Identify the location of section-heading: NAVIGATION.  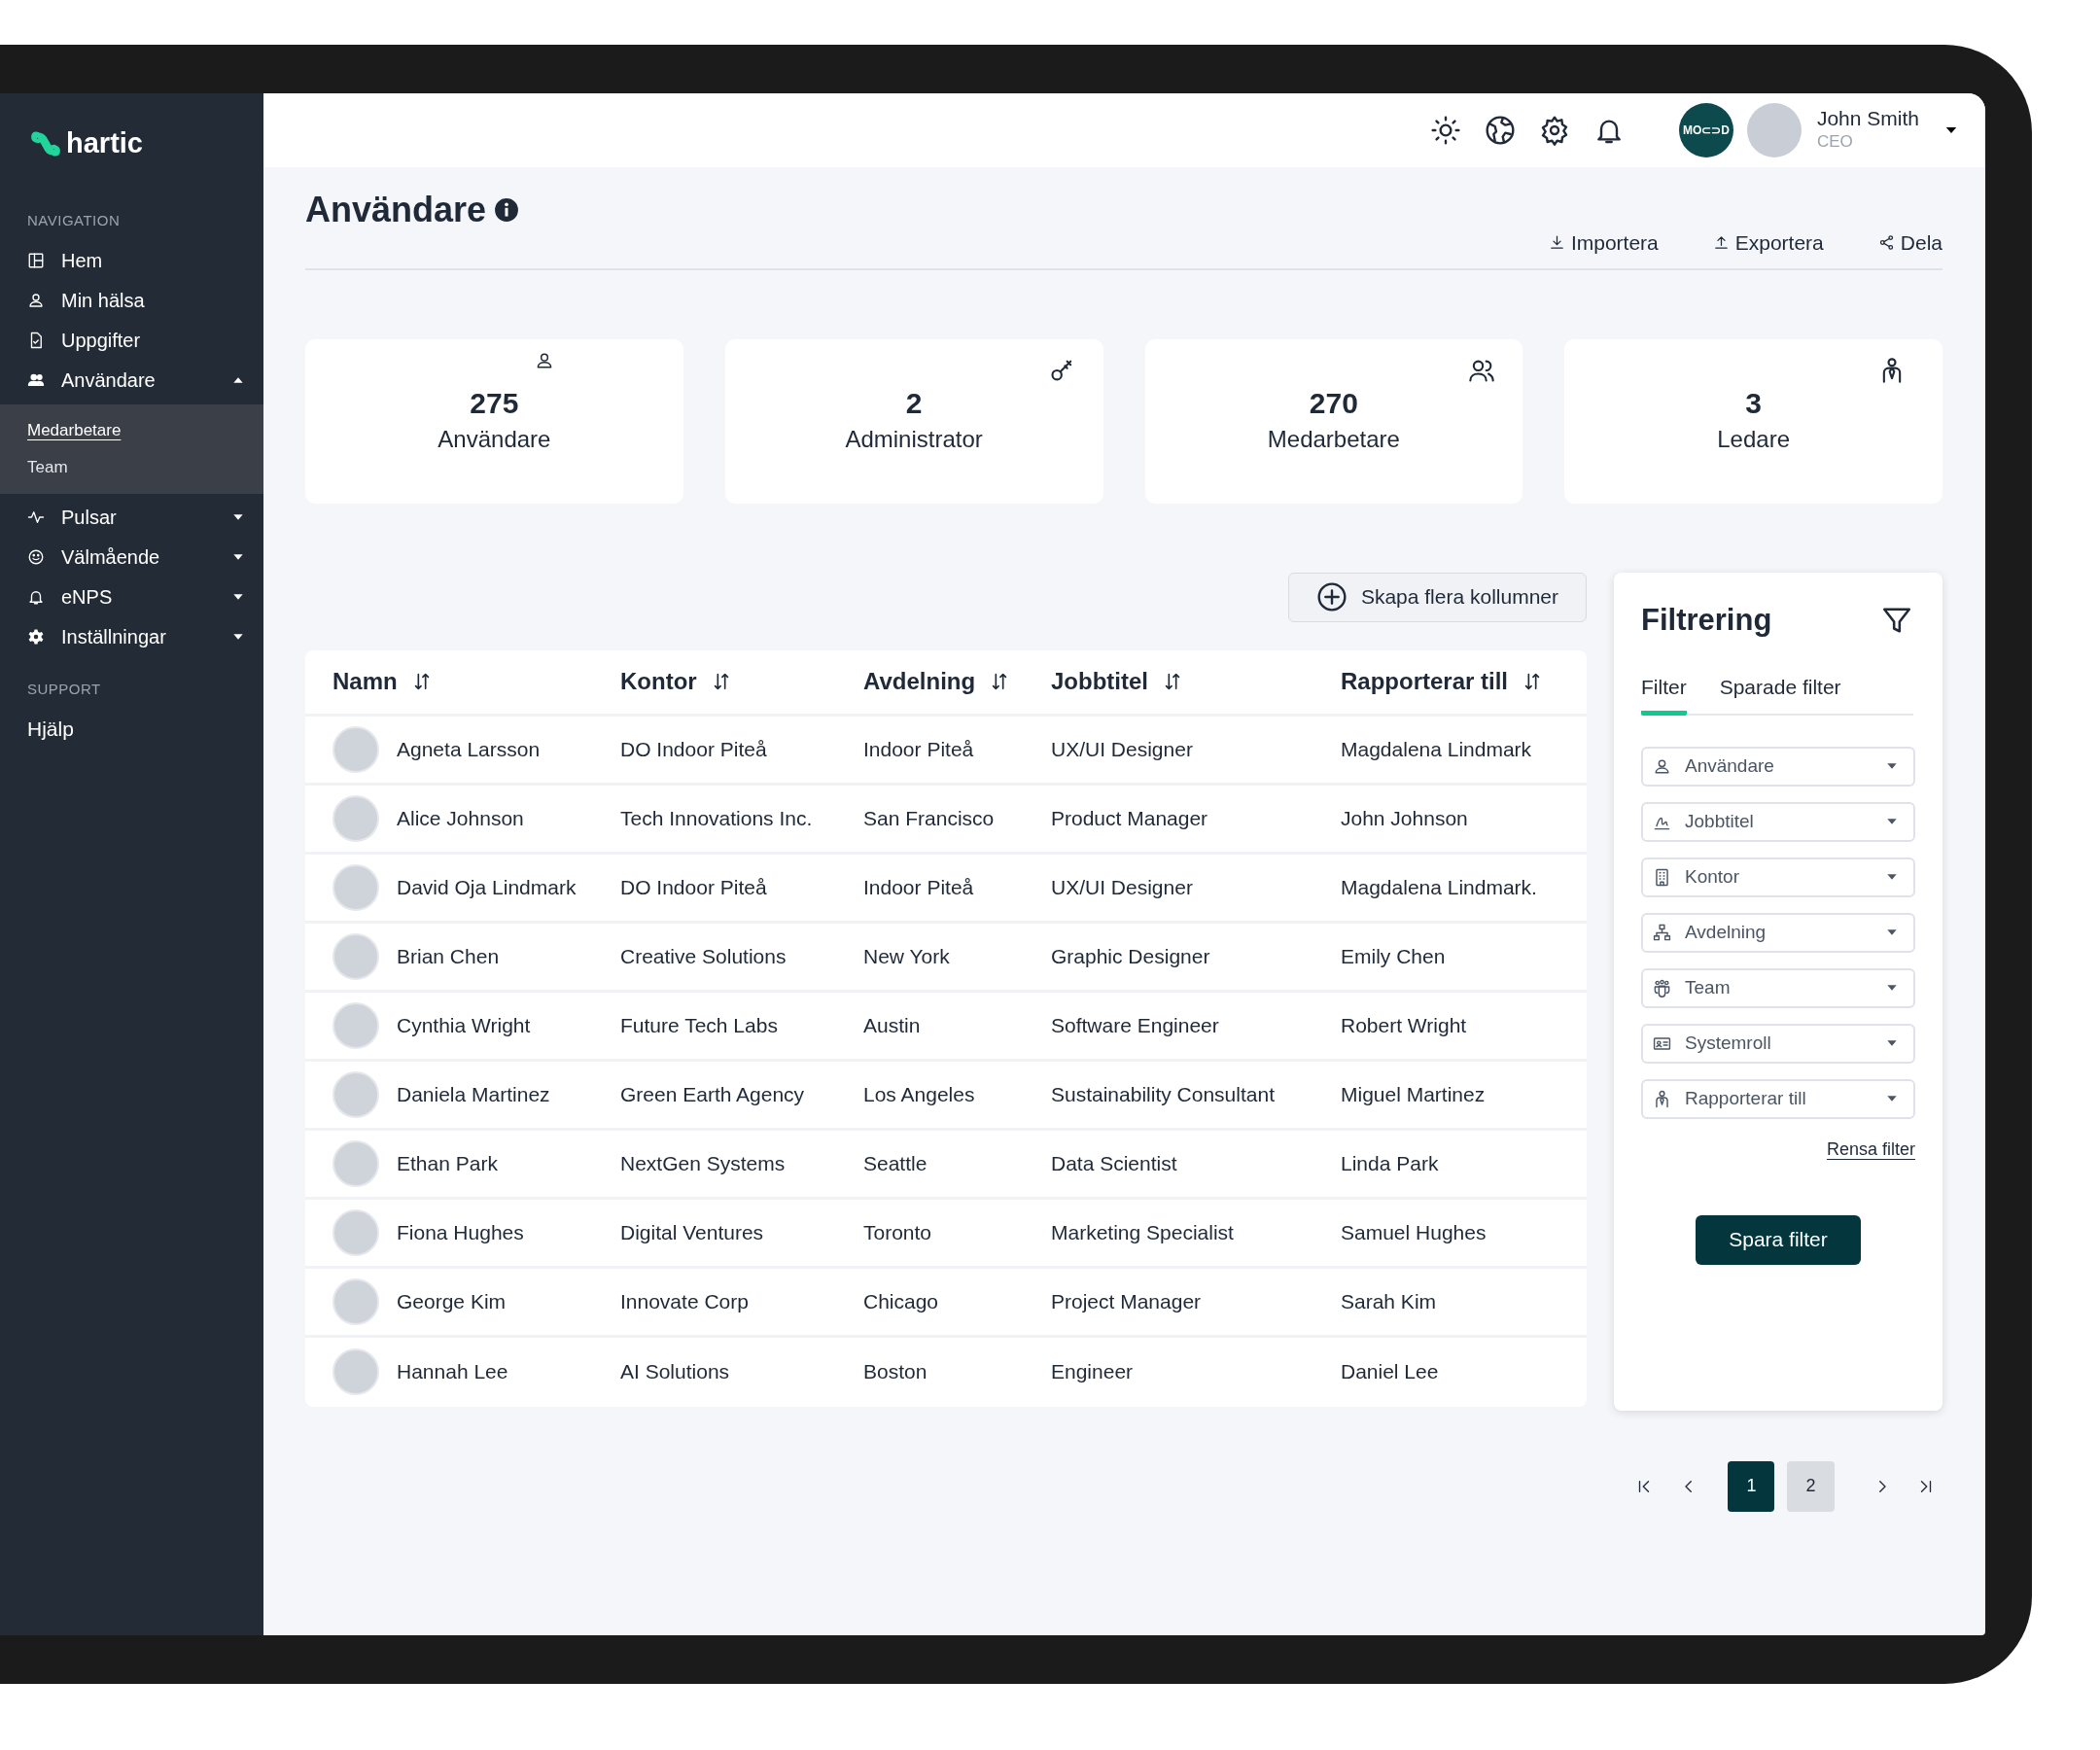
(74, 220).